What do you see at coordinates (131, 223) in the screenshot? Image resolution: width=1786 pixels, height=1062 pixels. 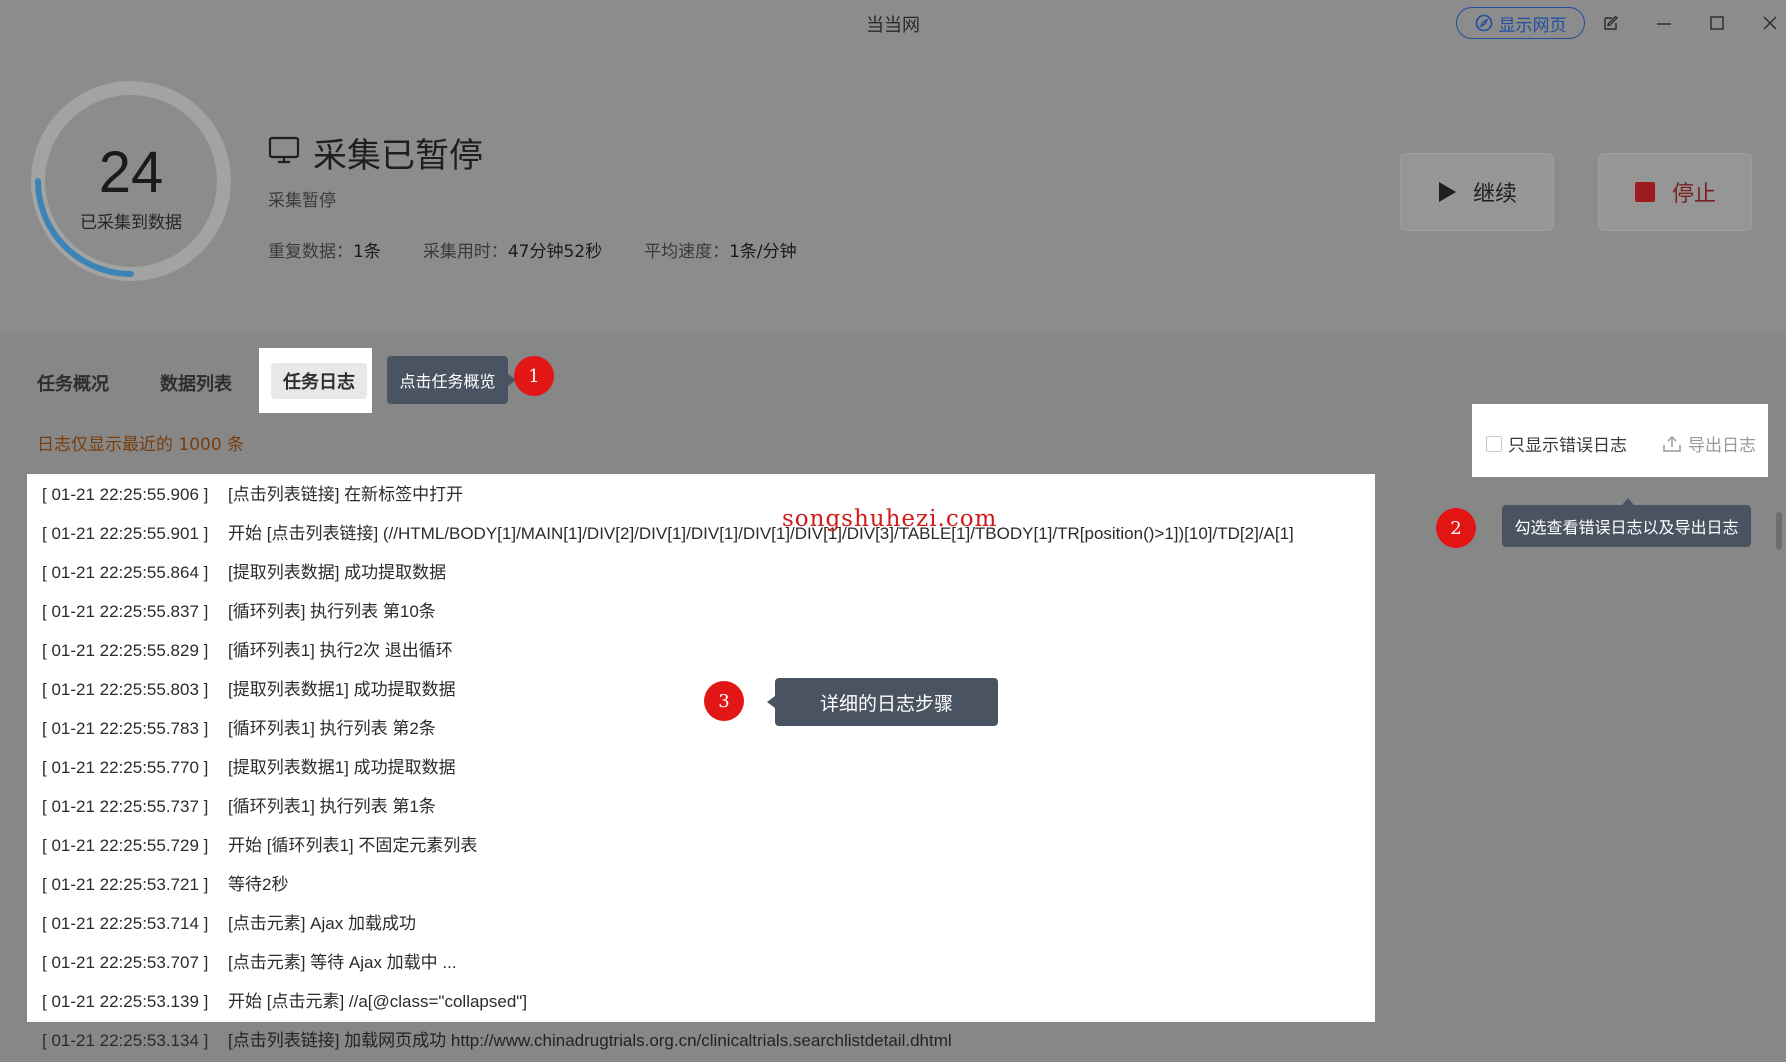 I see `collected-count-label: 已采集到数据` at bounding box center [131, 223].